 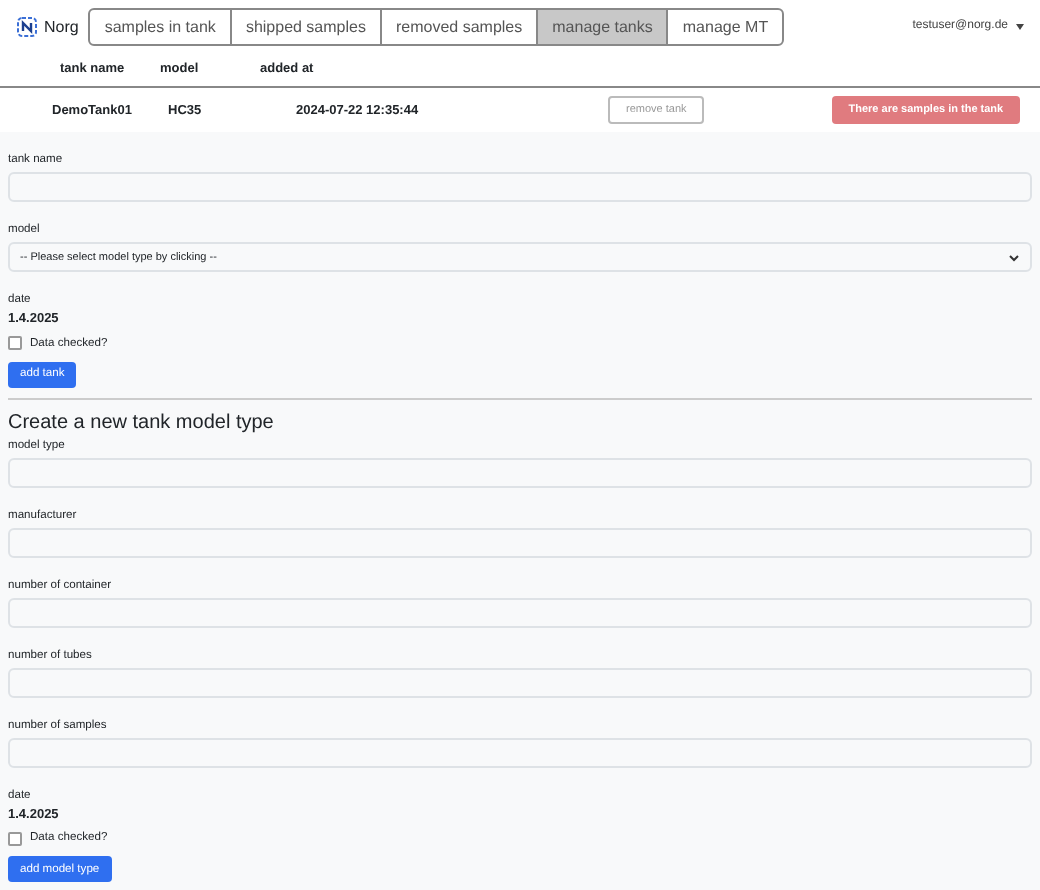 I want to click on caret-icon, so click(x=1020, y=26).